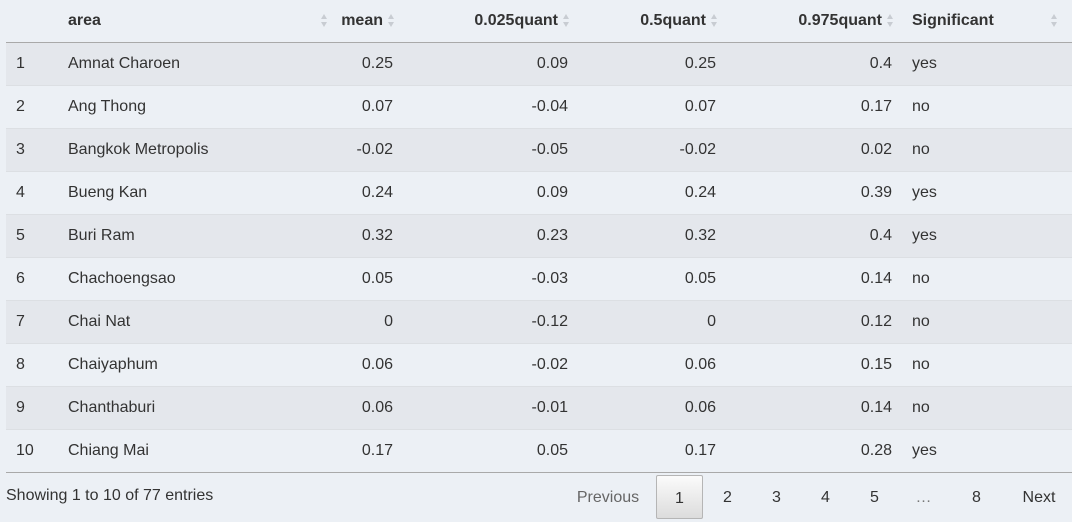 This screenshot has width=1072, height=522. What do you see at coordinates (176, 150) in the screenshot?
I see `cell-area: Bangkok Metropolis` at bounding box center [176, 150].